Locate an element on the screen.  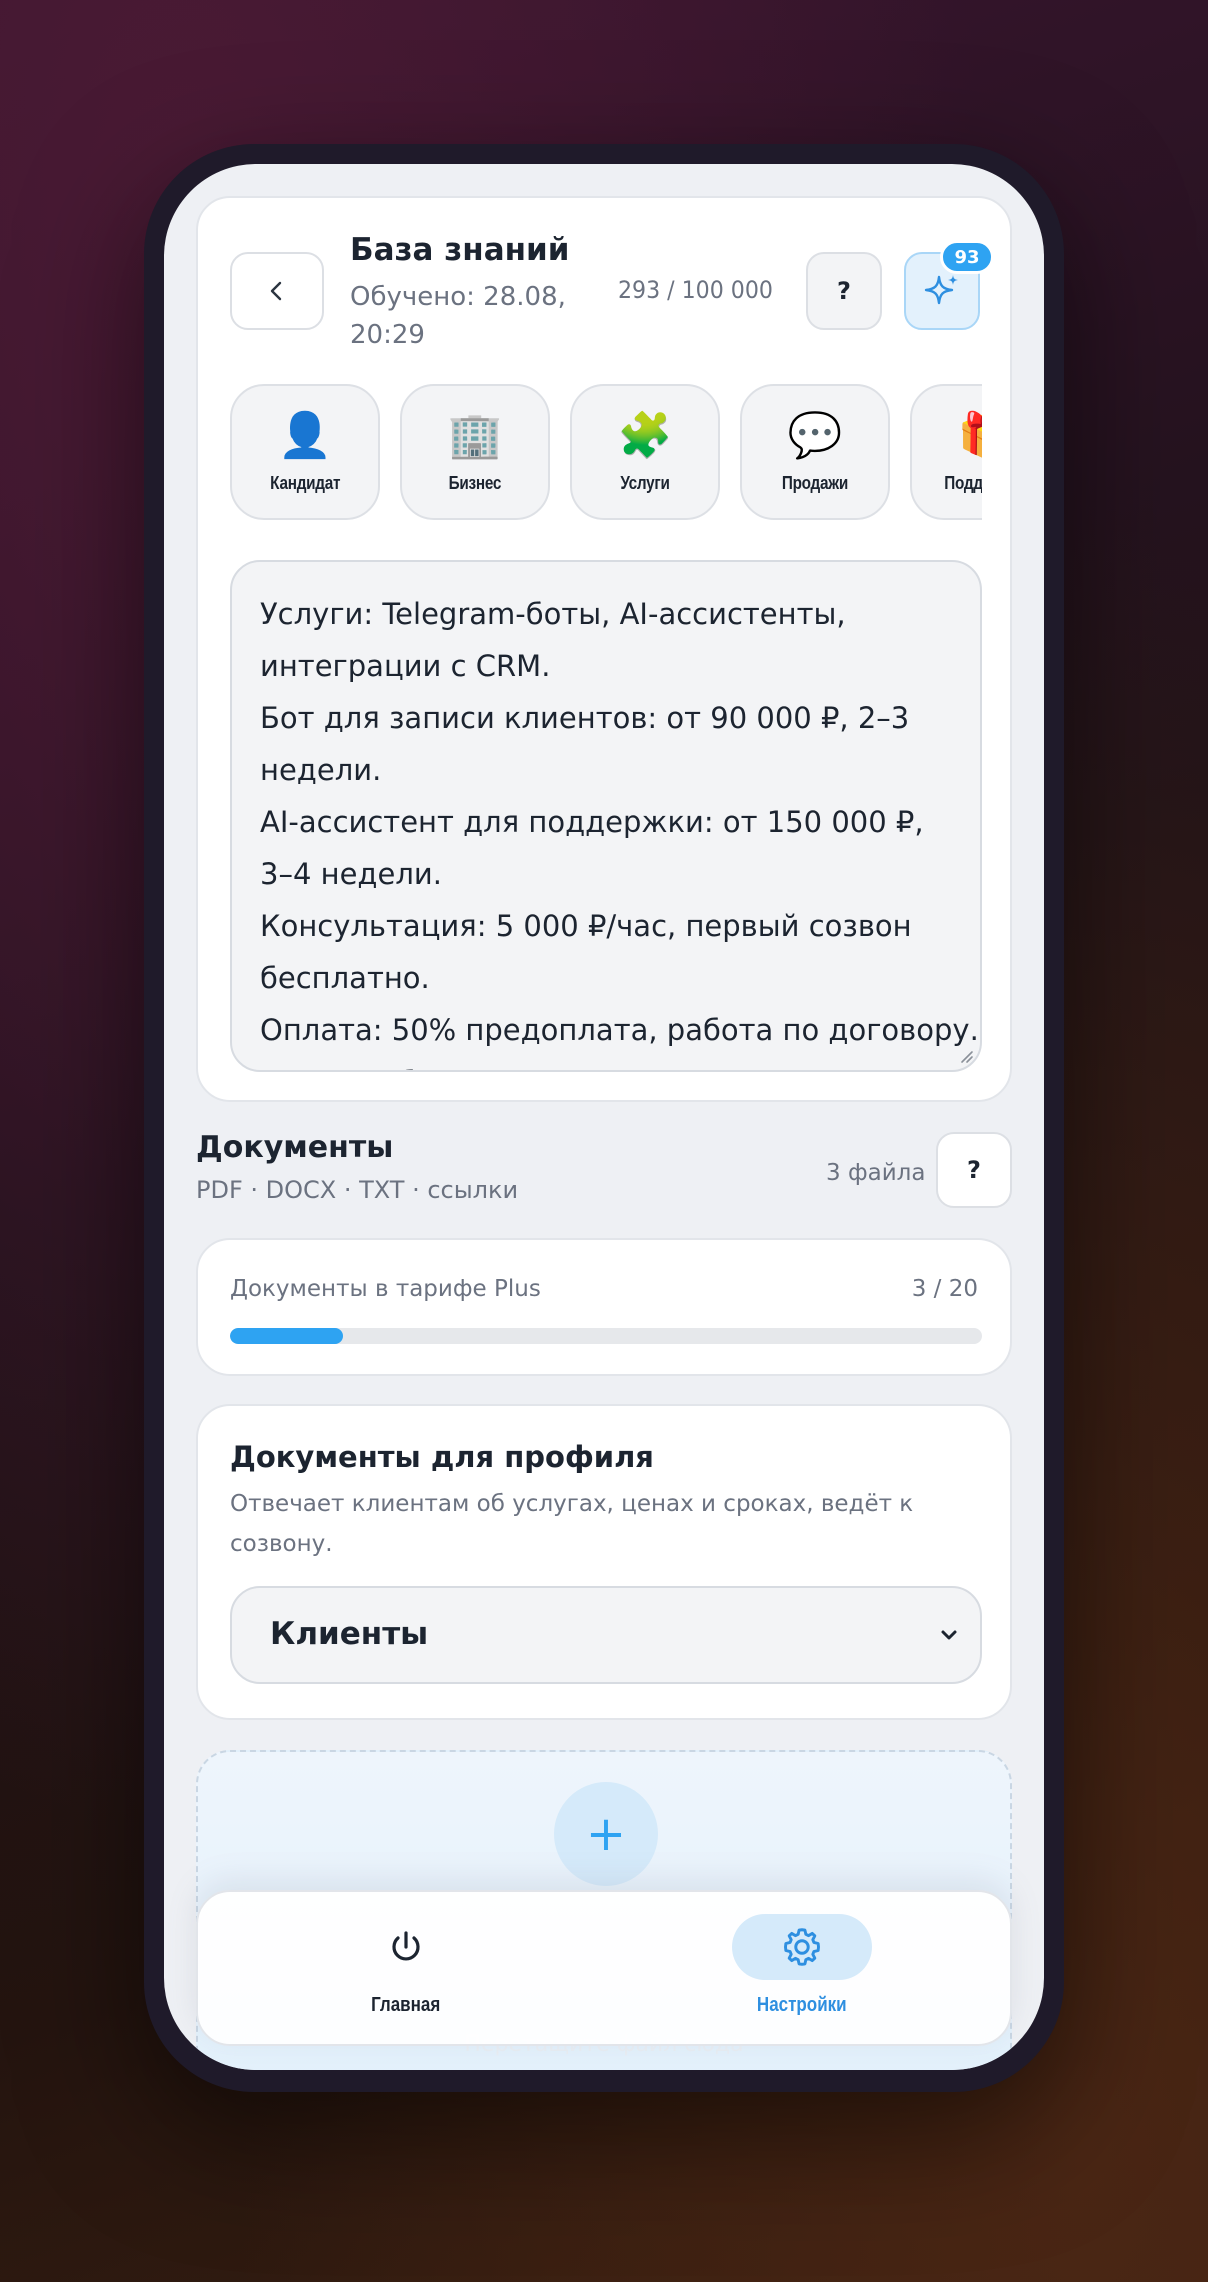
help-button: ? is located at coordinates (844, 291).